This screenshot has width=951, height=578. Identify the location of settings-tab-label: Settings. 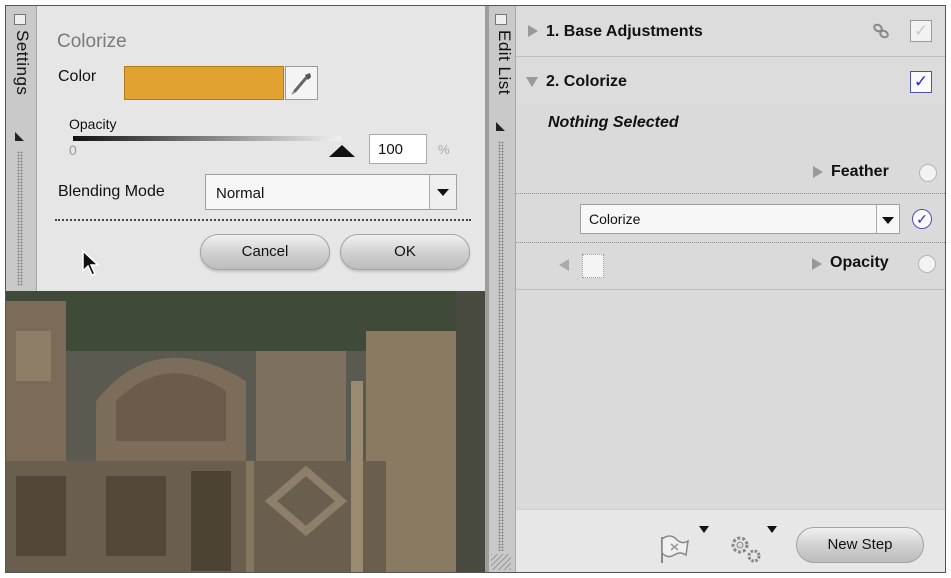
(22, 63).